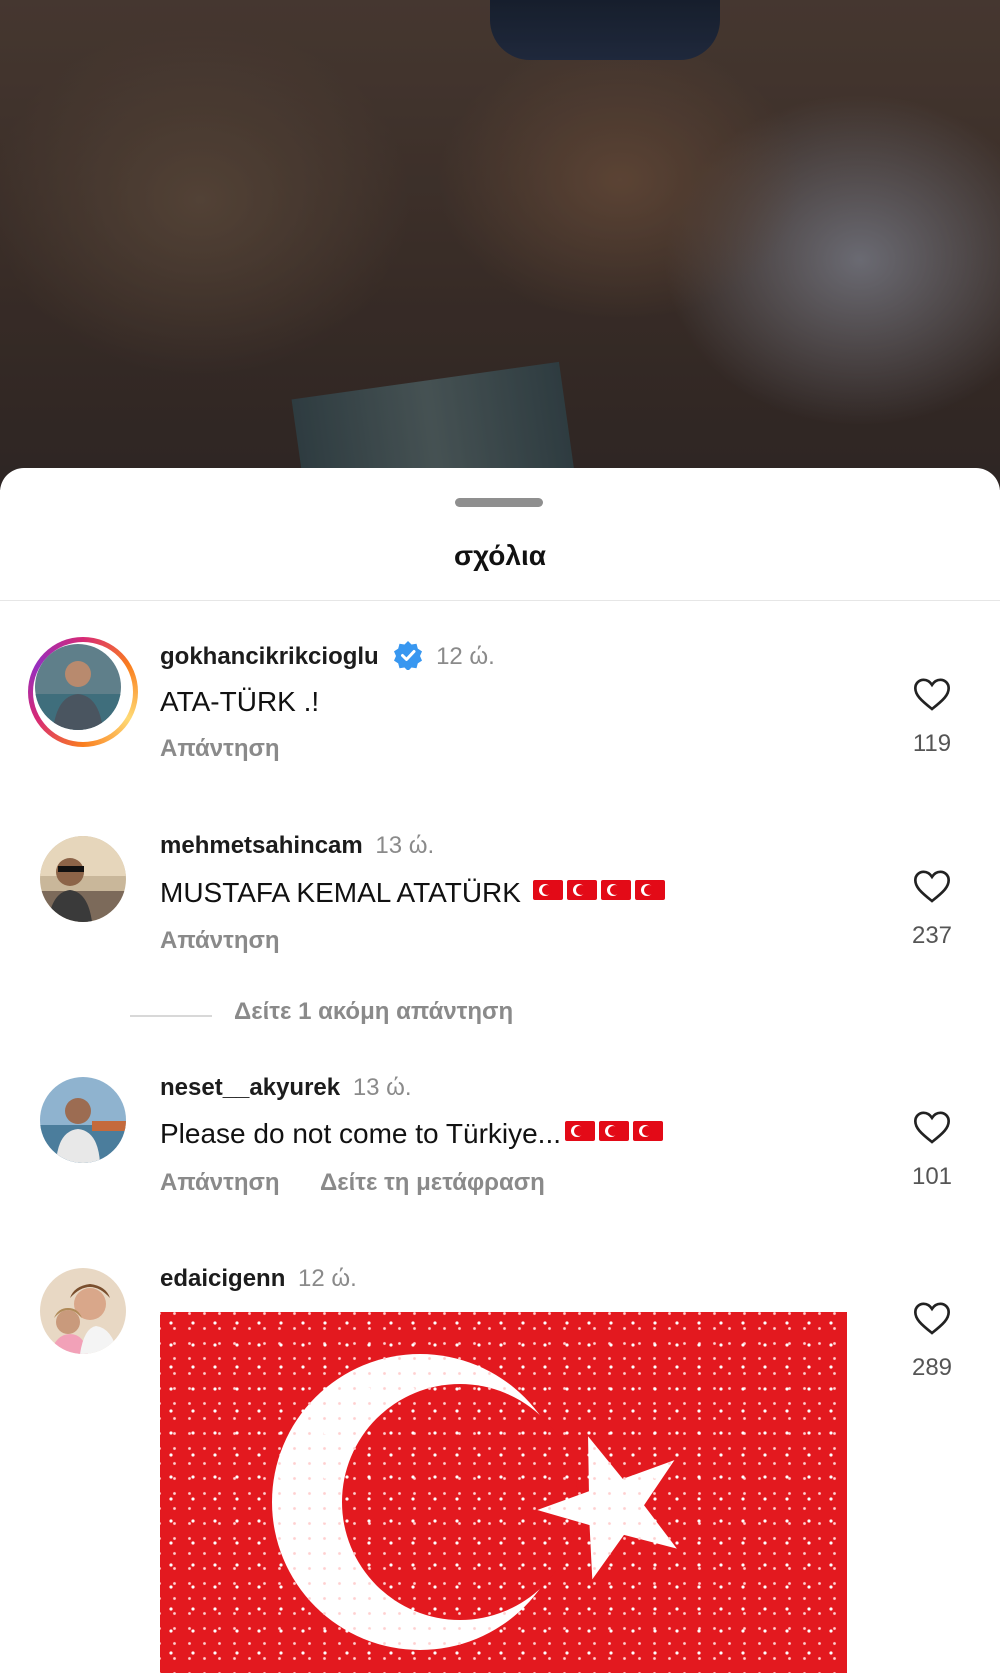 This screenshot has width=1000, height=1673. I want to click on comment-username: mehmetsahincam 13 ώ., so click(297, 846).